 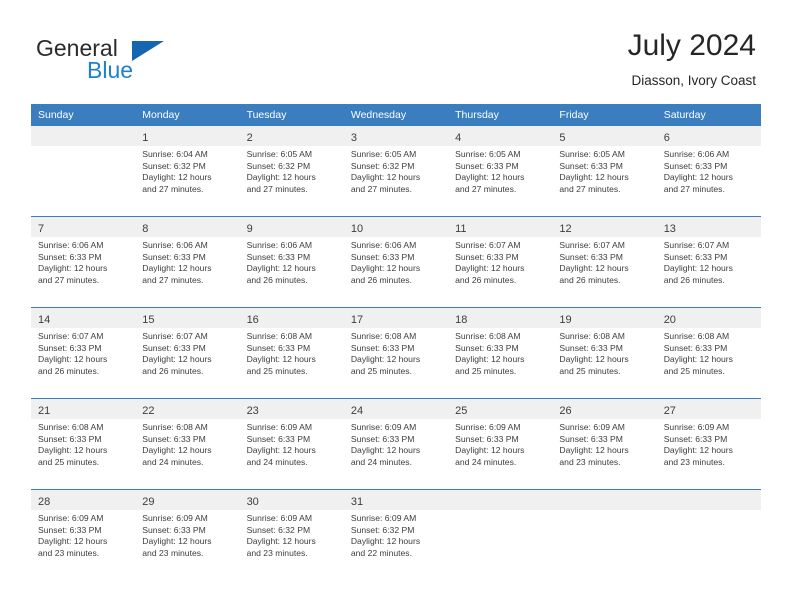 What do you see at coordinates (500, 318) in the screenshot?
I see `day-number-band: 18` at bounding box center [500, 318].